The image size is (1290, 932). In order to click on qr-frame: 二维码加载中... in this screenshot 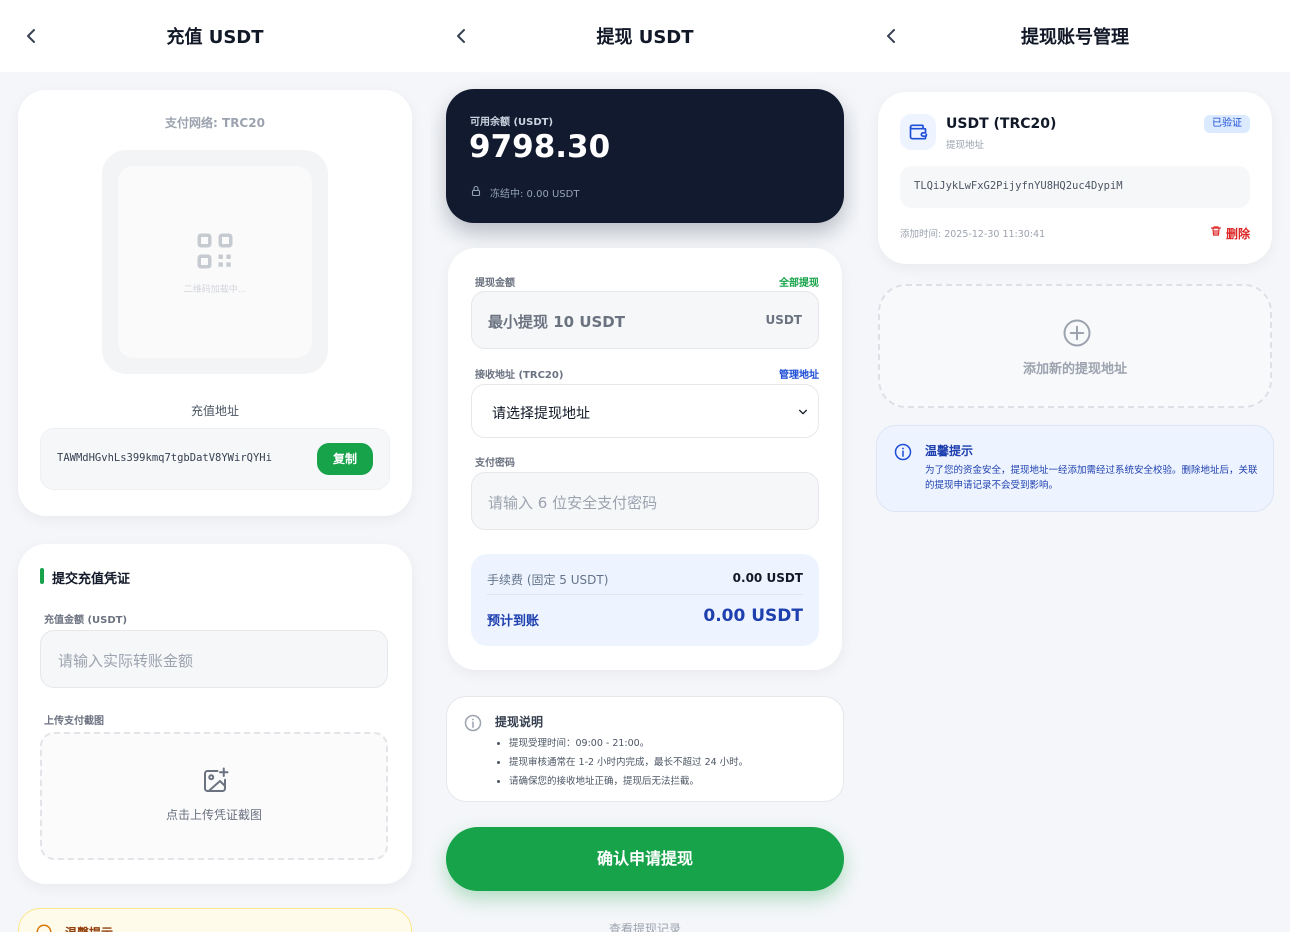, I will do `click(215, 262)`.